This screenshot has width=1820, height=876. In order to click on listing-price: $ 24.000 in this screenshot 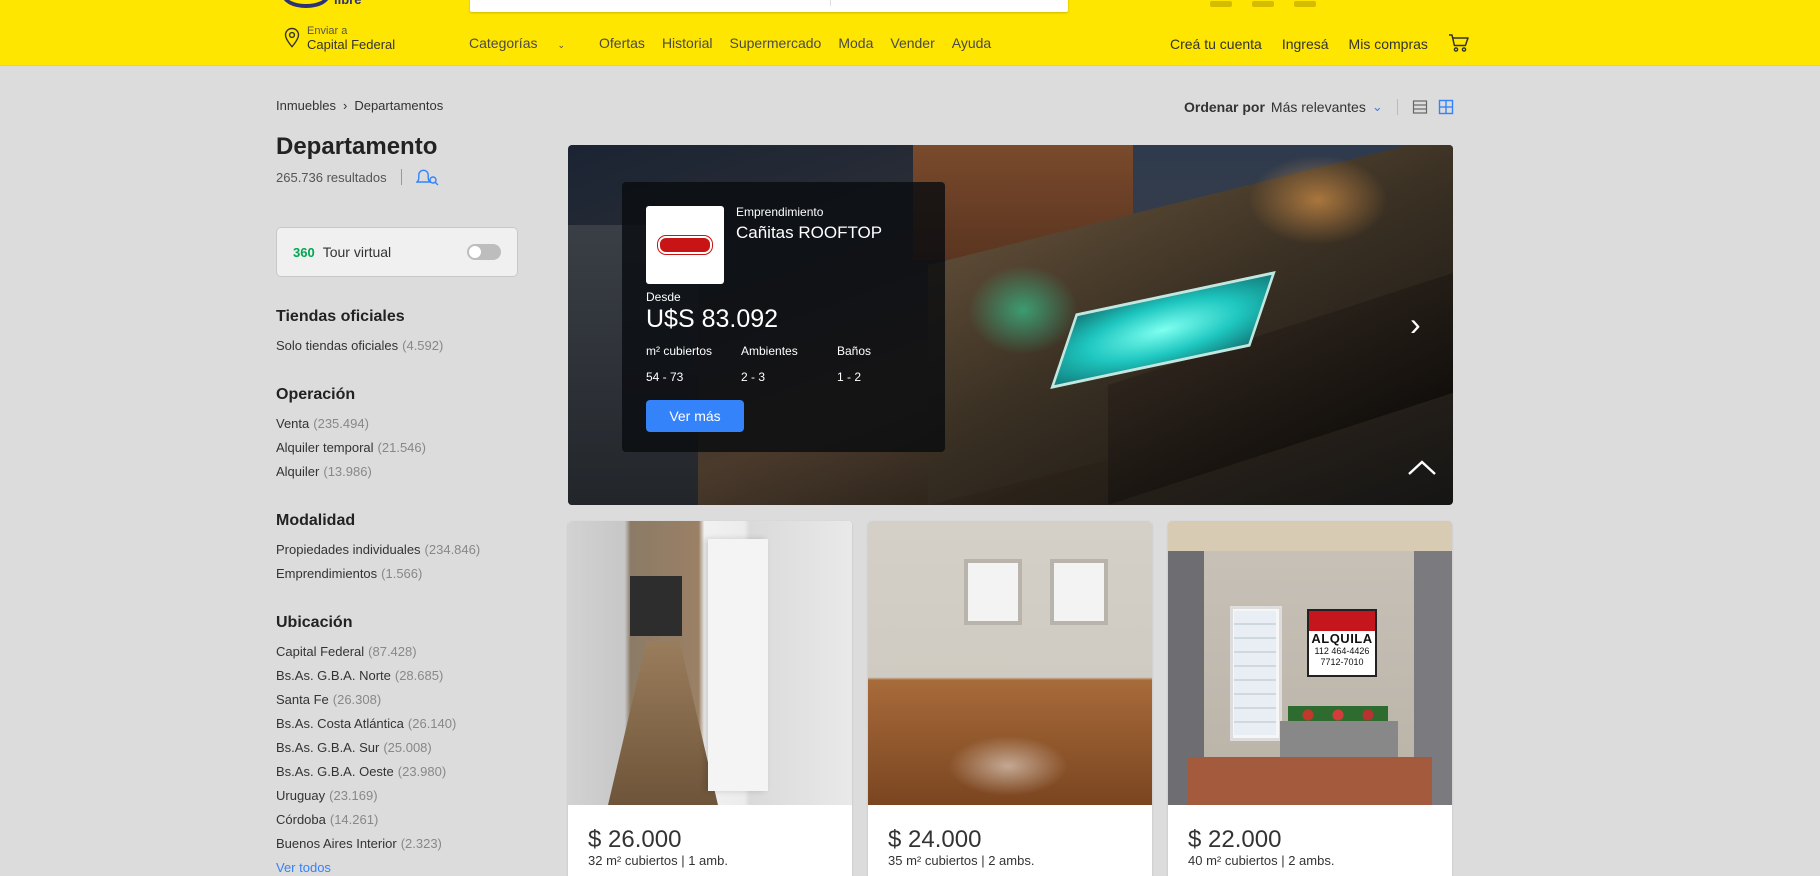, I will do `click(935, 839)`.